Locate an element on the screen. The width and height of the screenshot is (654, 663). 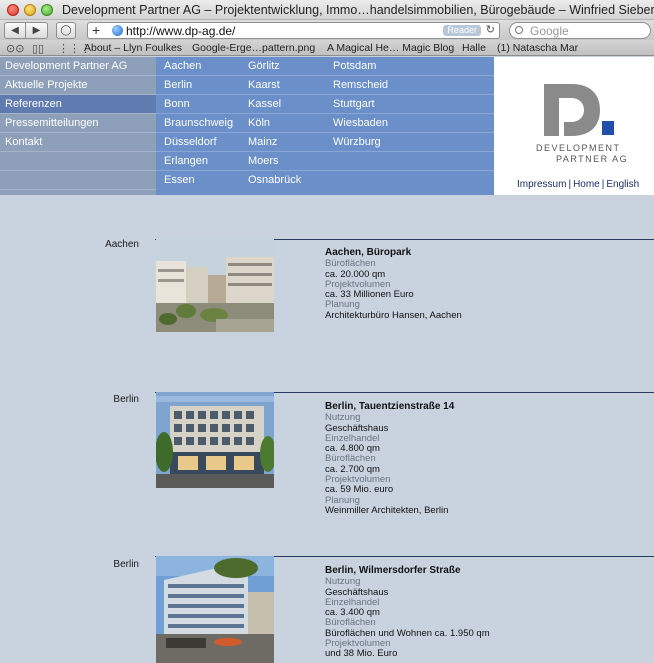
search-placeholder: Google is located at coordinates (549, 31).